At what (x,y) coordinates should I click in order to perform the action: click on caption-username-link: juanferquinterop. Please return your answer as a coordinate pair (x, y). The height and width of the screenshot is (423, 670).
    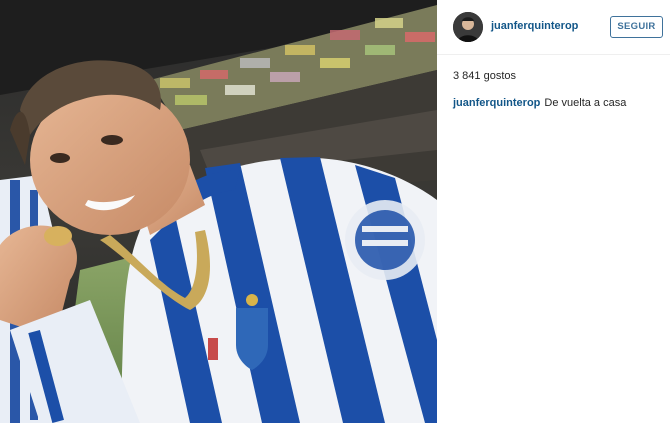
    Looking at the image, I should click on (496, 103).